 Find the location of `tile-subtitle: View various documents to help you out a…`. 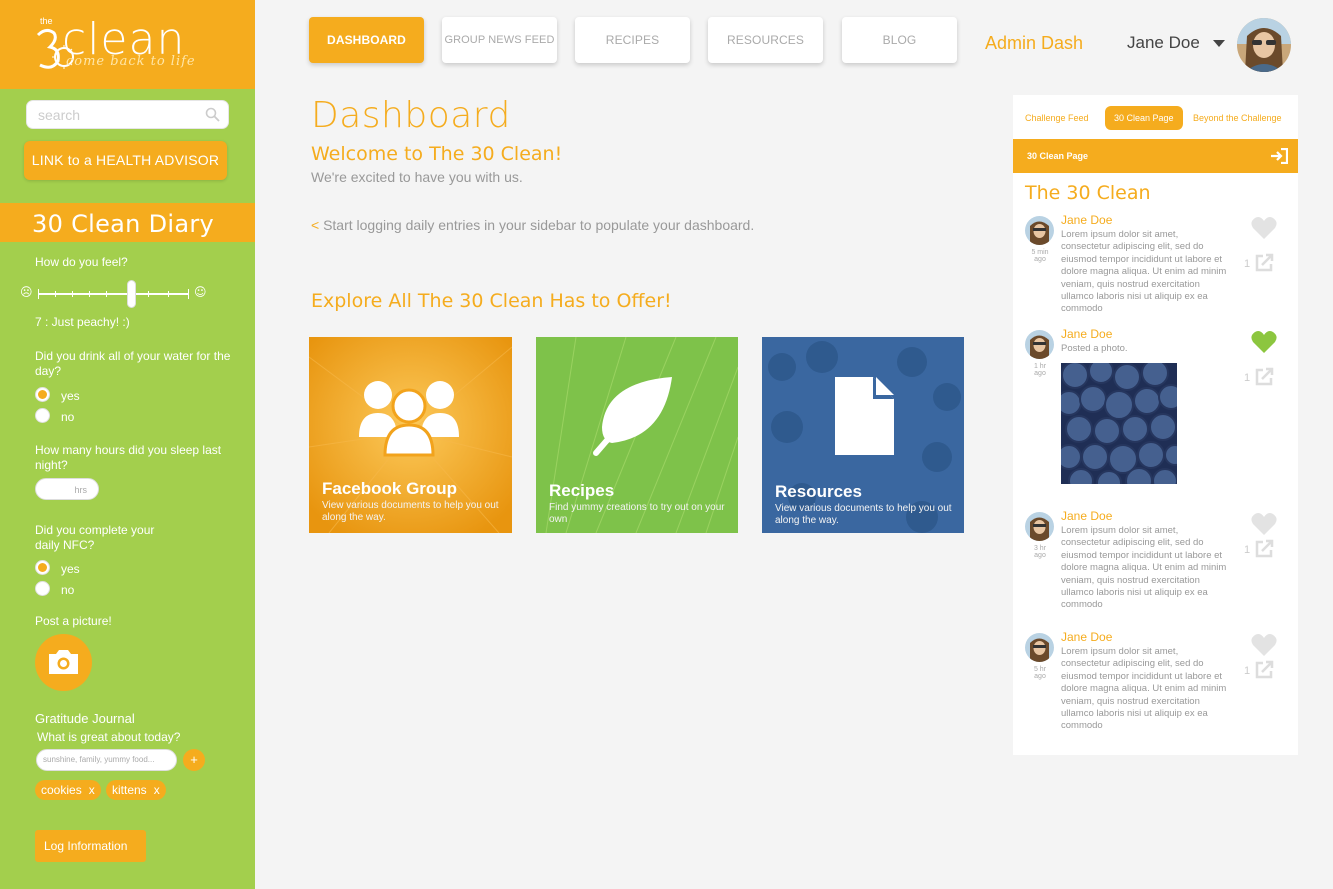

tile-subtitle: View various documents to help you out a… is located at coordinates (410, 511).